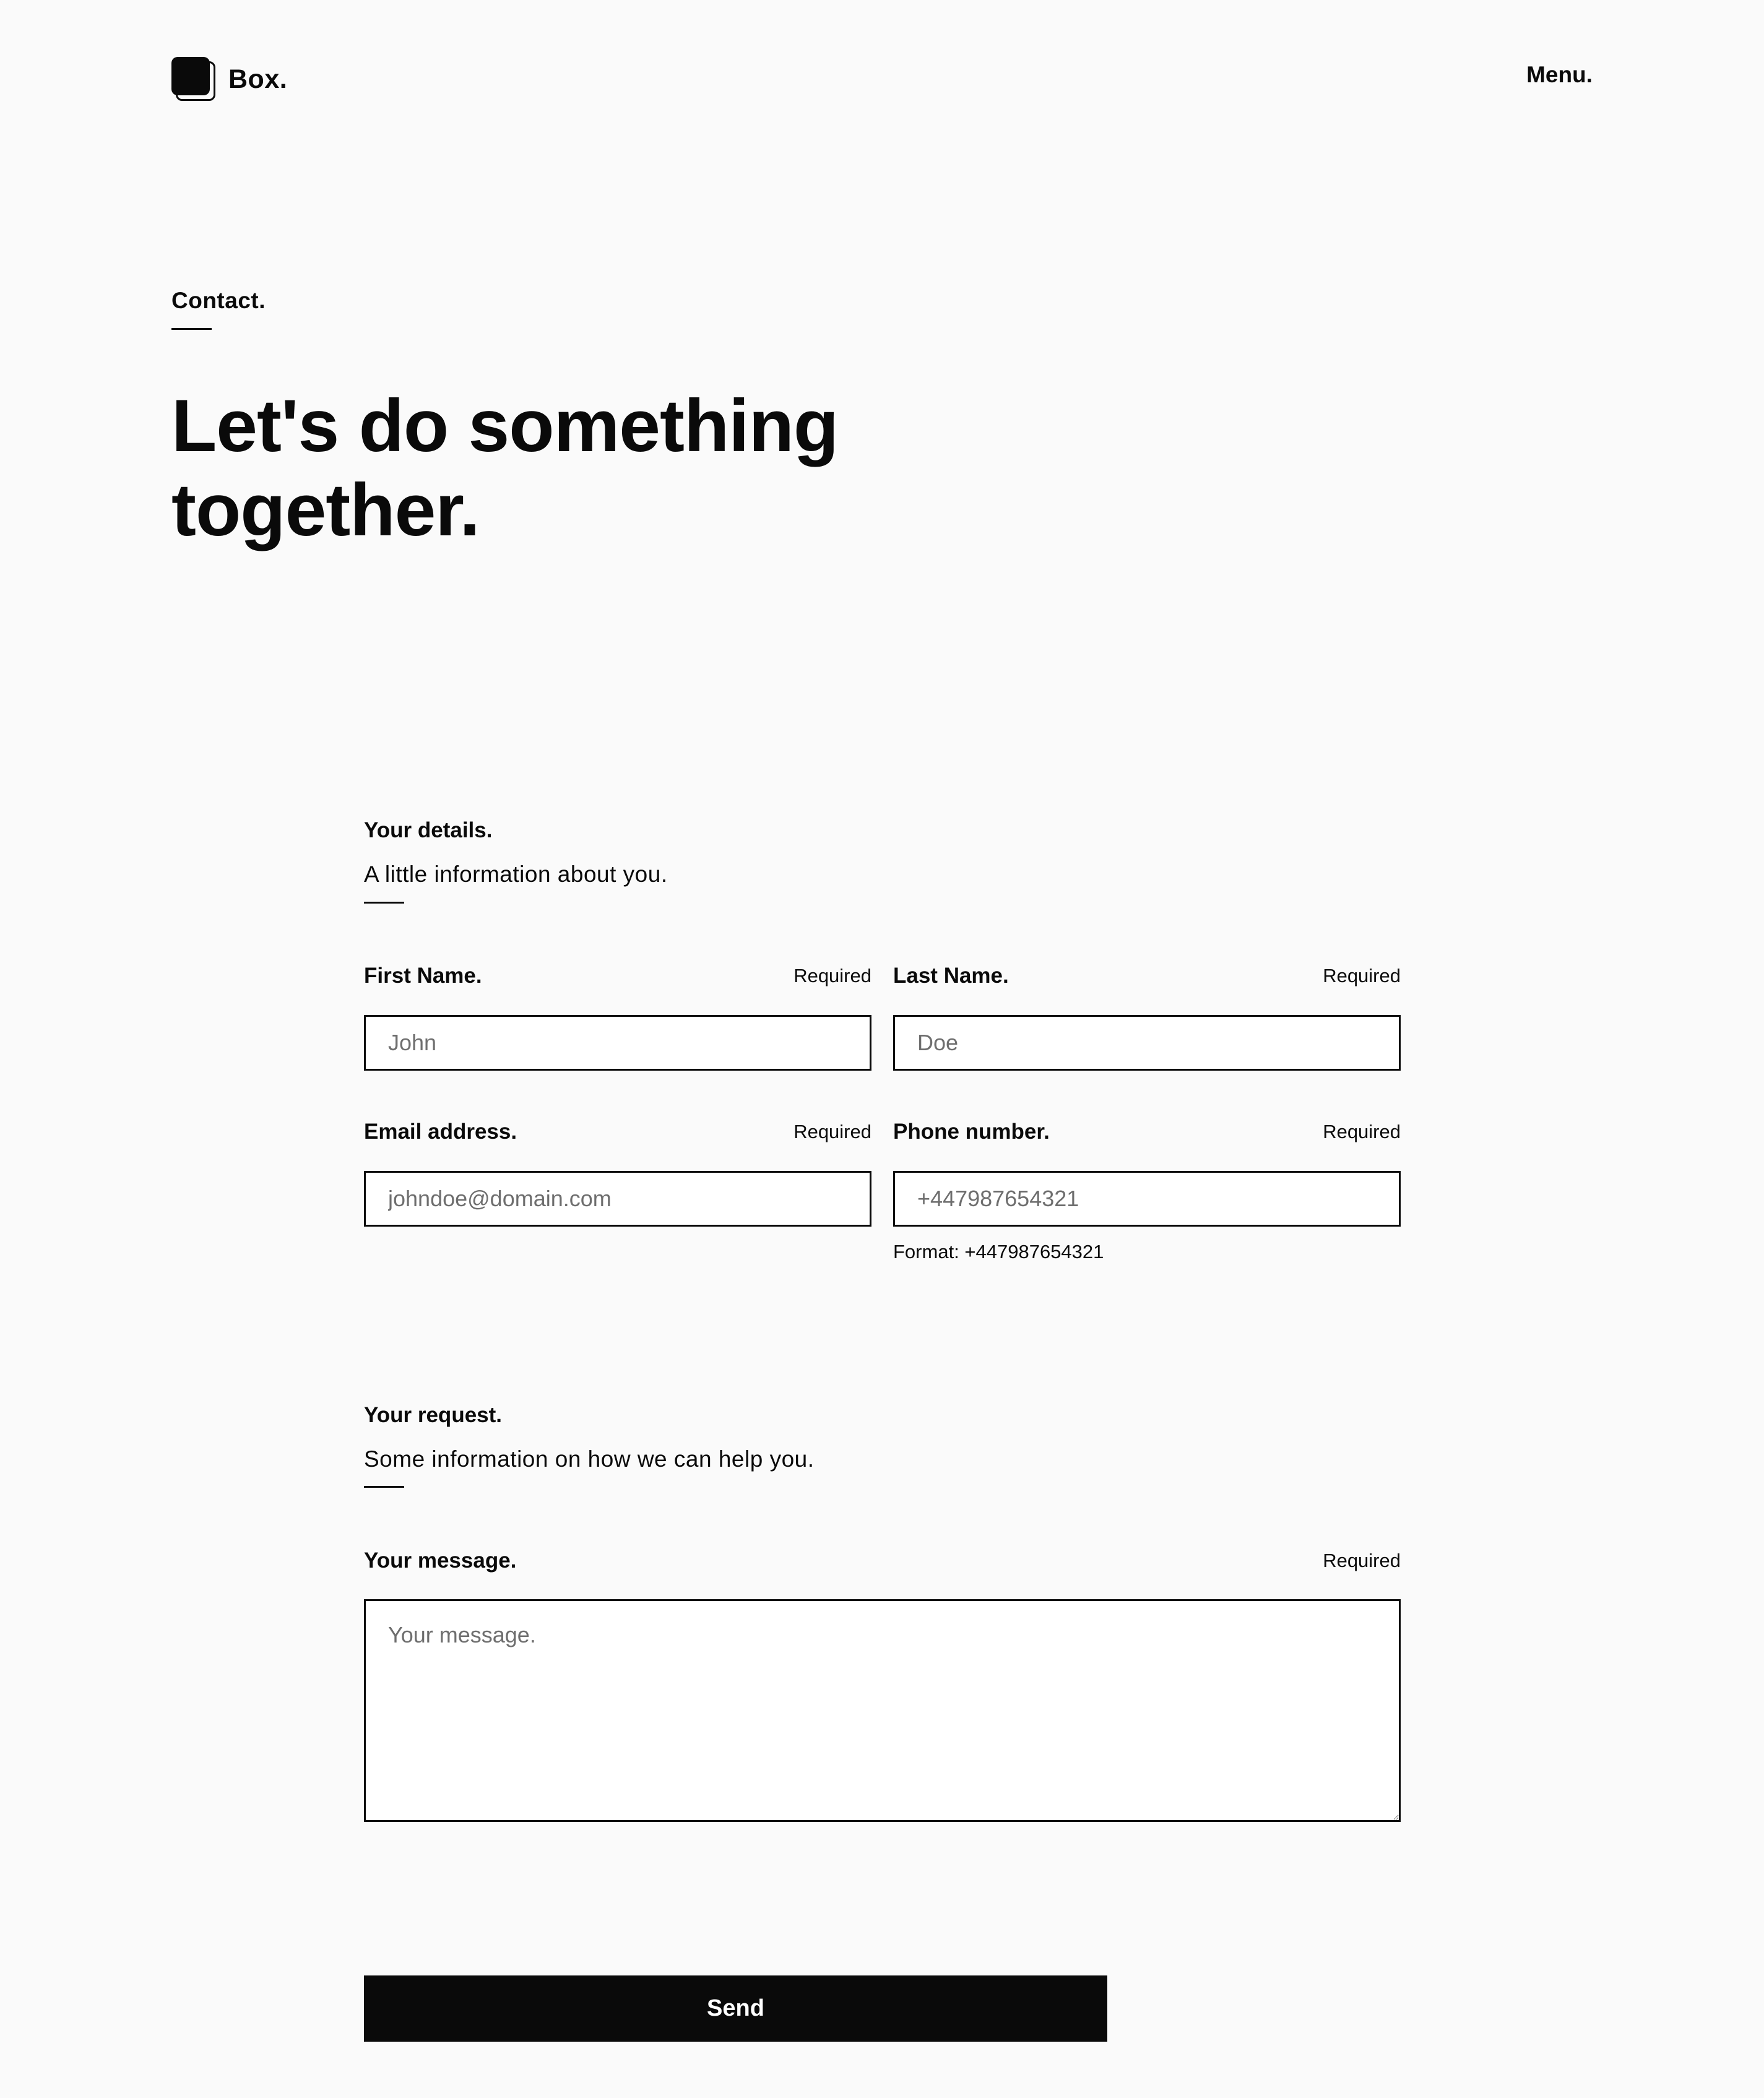  I want to click on send-button: Send, so click(735, 2008).